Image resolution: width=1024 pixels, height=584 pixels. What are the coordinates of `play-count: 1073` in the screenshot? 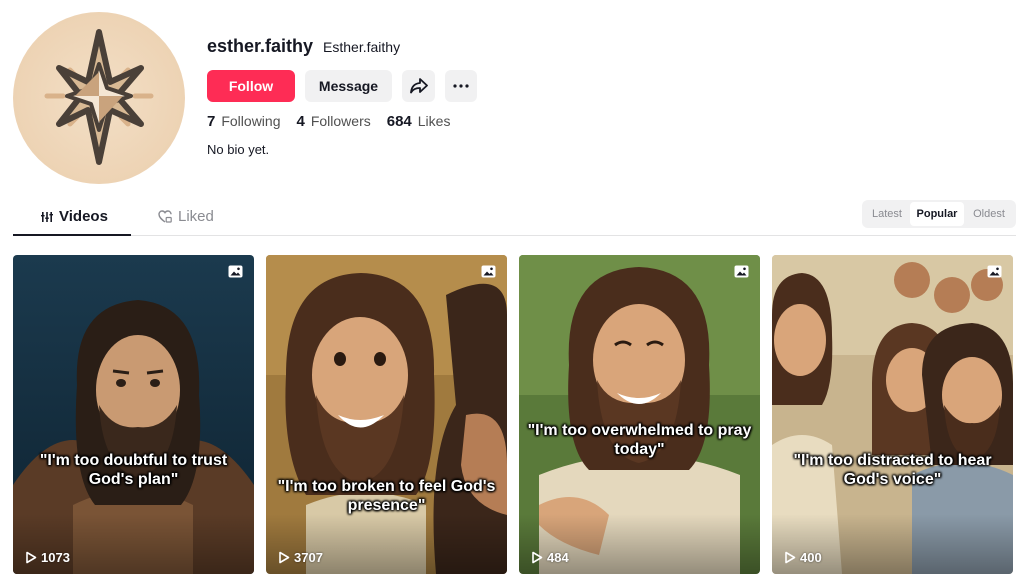 It's located at (47, 557).